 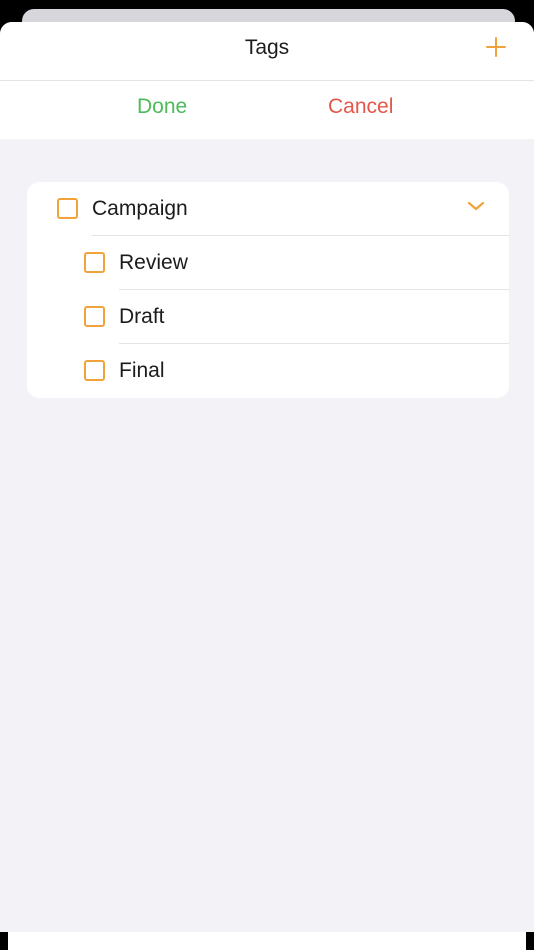 What do you see at coordinates (360, 107) in the screenshot?
I see `cancel-button: Cancel` at bounding box center [360, 107].